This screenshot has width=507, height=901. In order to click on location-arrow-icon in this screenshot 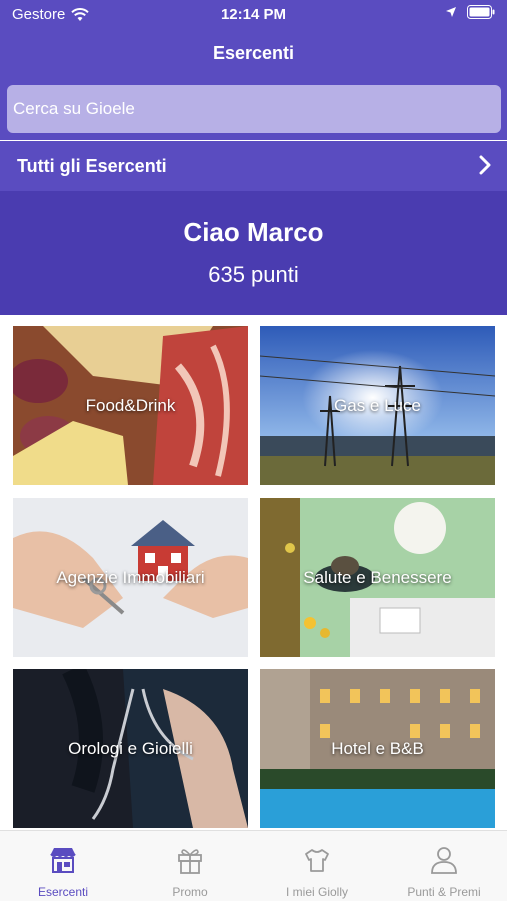, I will do `click(451, 12)`.